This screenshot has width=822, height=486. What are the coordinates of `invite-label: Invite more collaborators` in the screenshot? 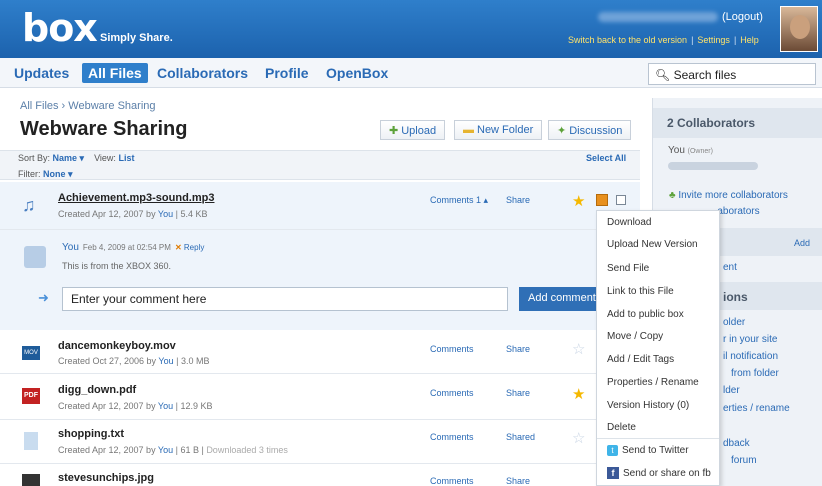 It's located at (733, 195).